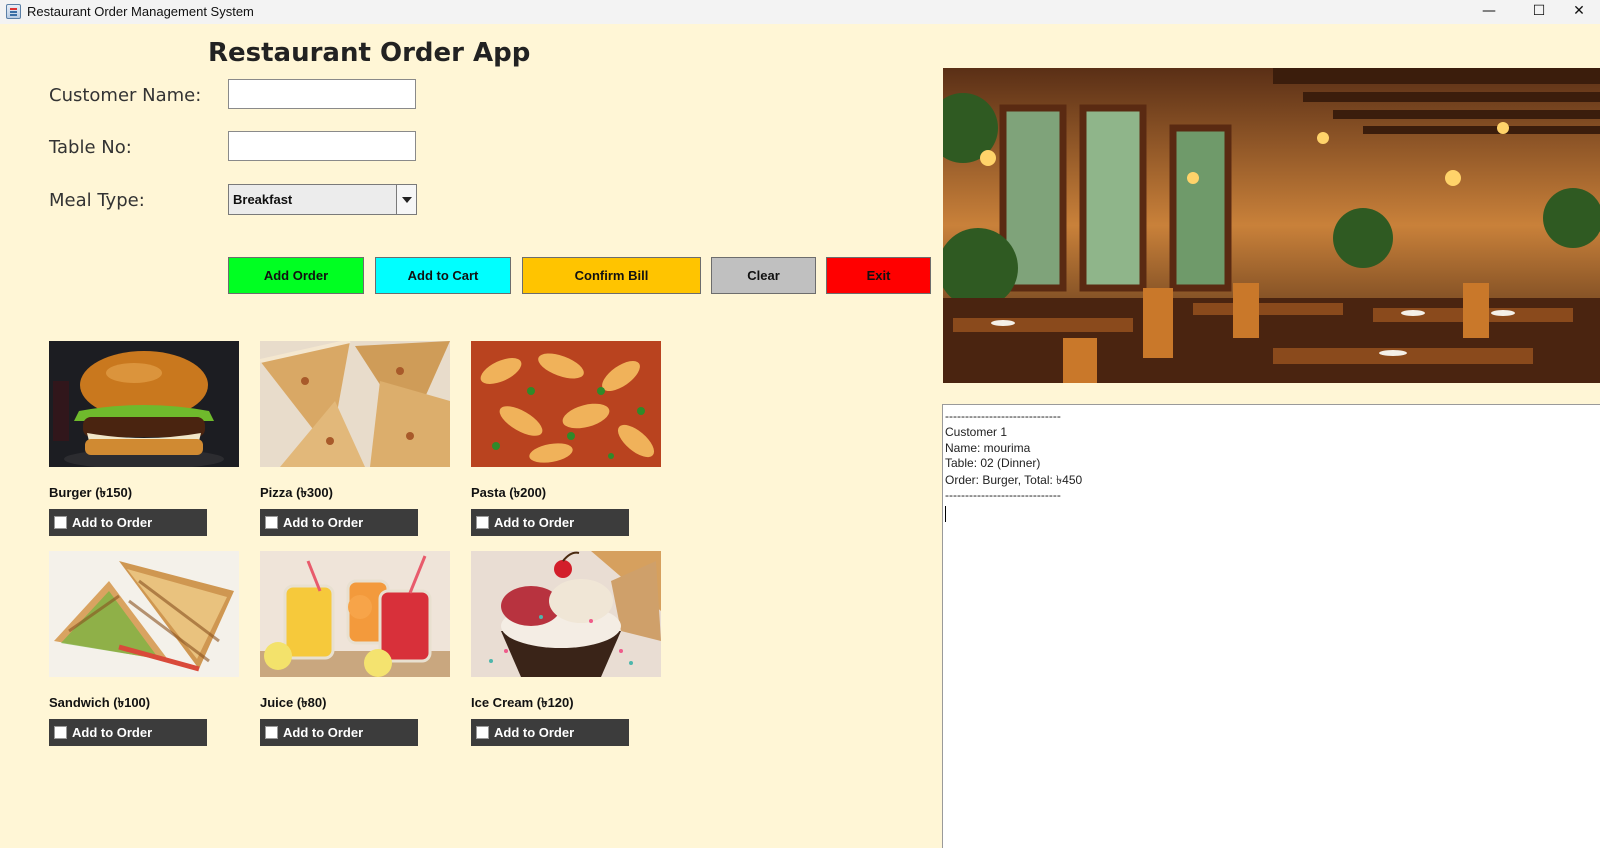 This screenshot has height=848, width=1600. Describe the element at coordinates (1489, 12) in the screenshot. I see `minimize-icon: —` at that location.